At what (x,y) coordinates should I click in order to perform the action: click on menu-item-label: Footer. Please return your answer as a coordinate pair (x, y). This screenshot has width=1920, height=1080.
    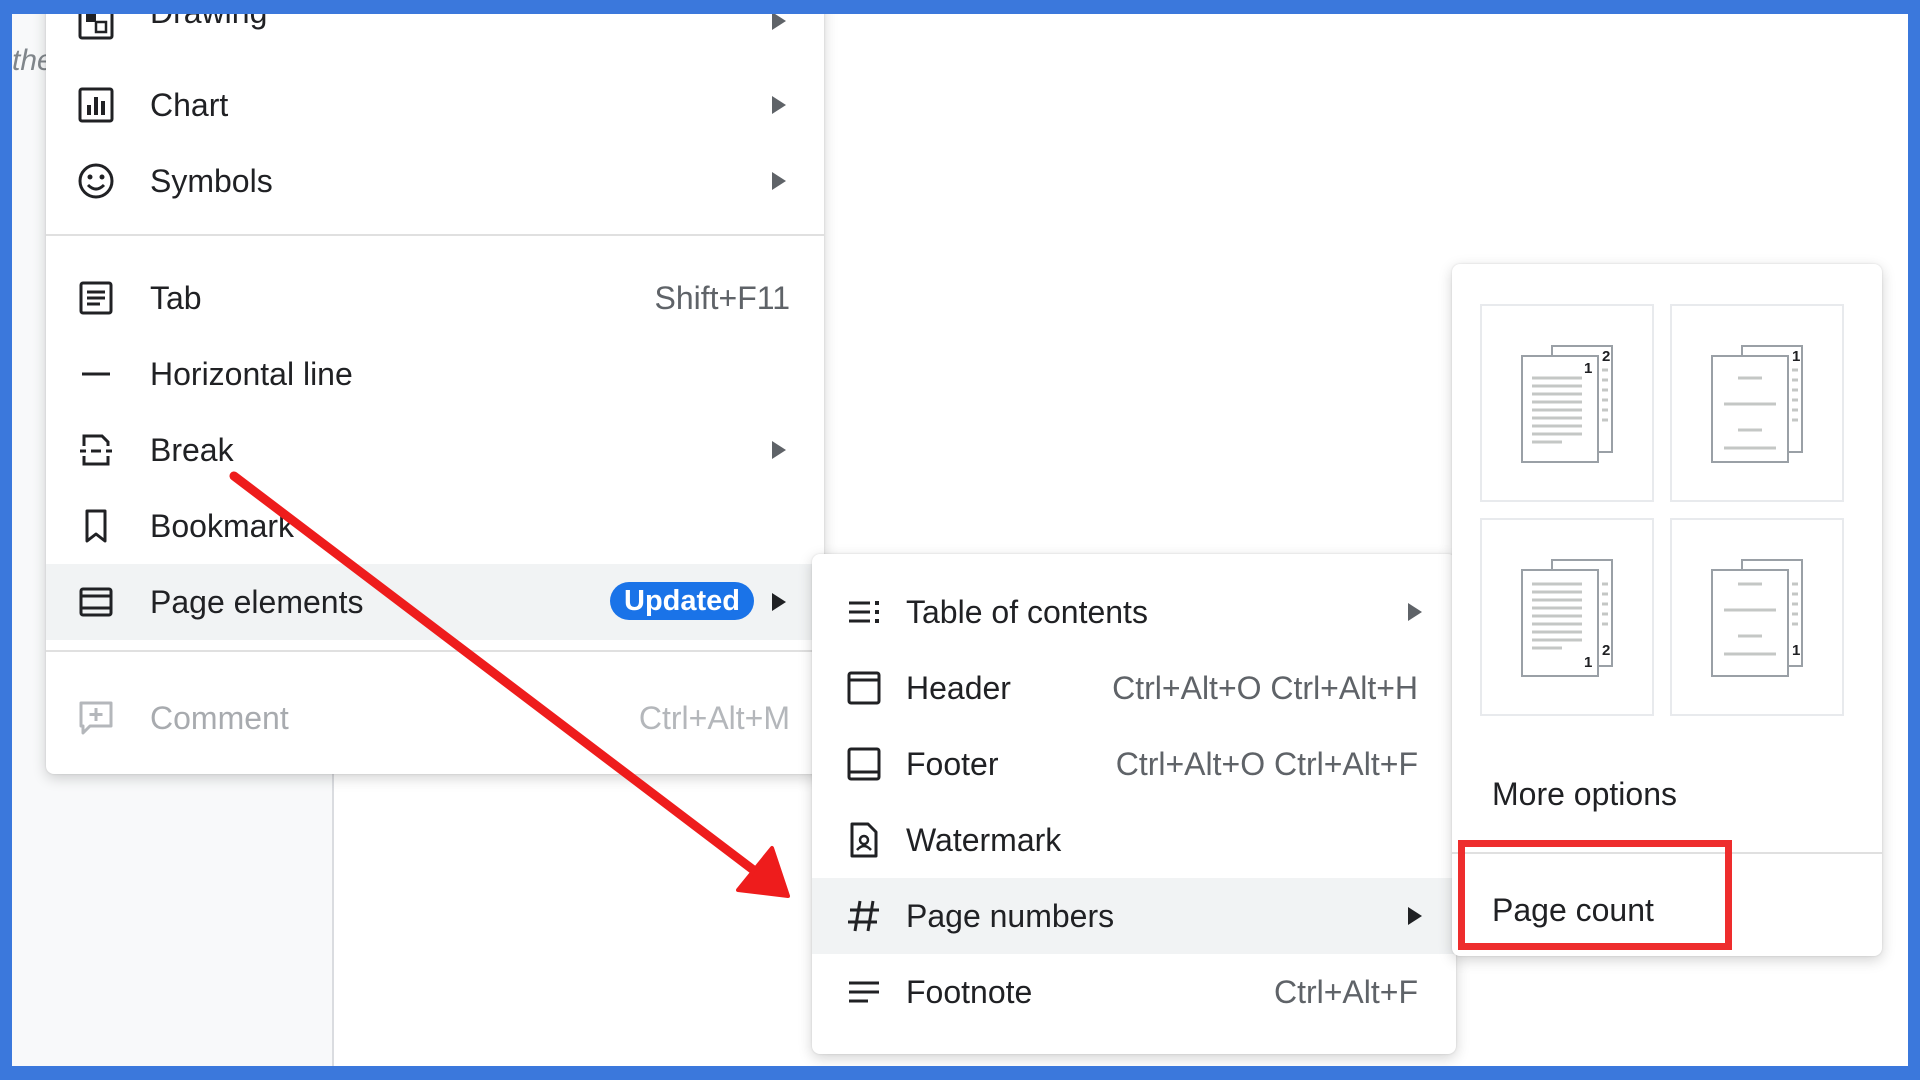
    Looking at the image, I should click on (952, 763).